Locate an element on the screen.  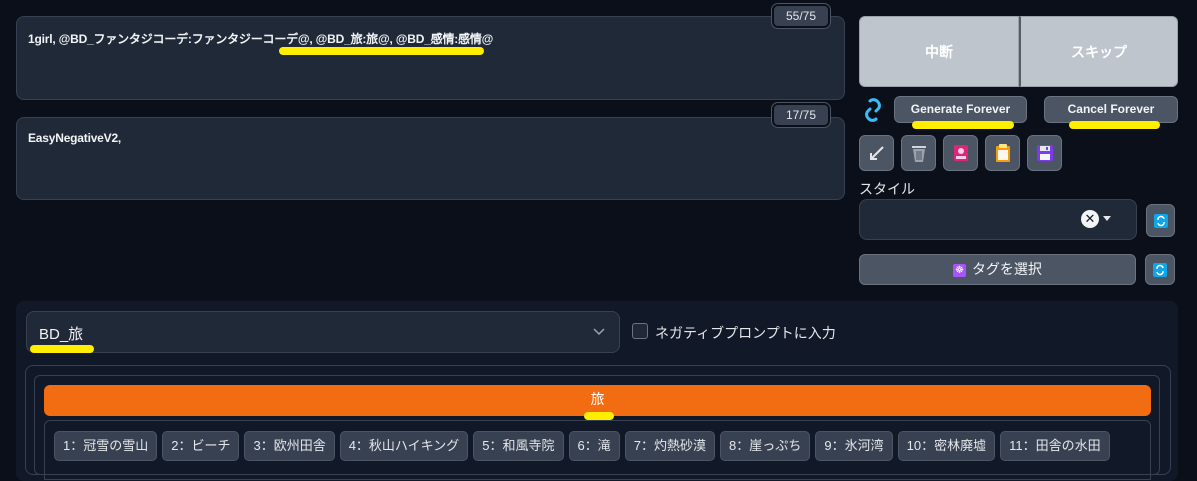
tag-select-button: ☸ タグを選択 is located at coordinates (997, 269).